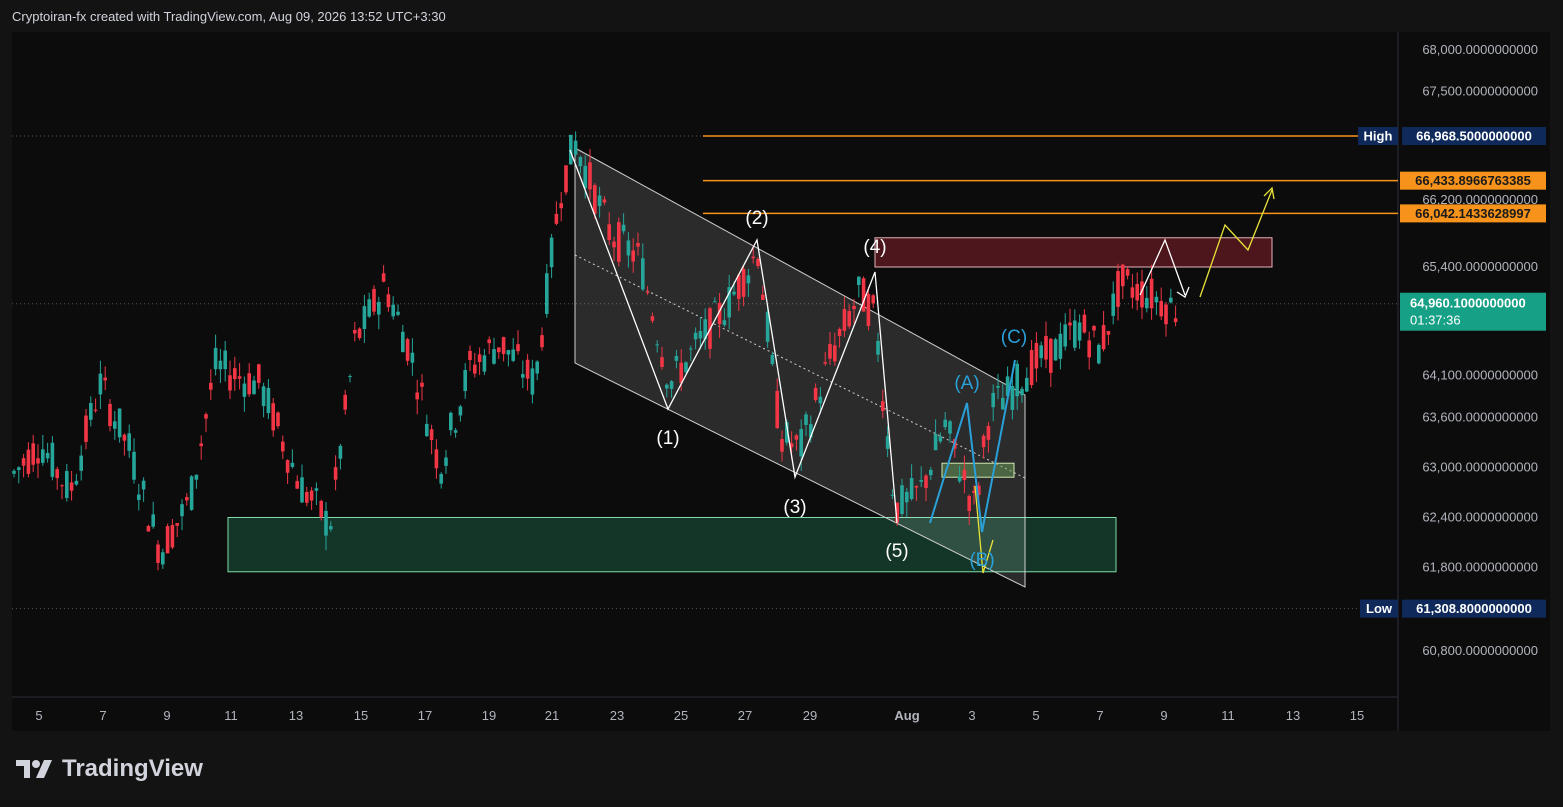 The image size is (1563, 807). What do you see at coordinates (1474, 136) in the screenshot?
I see `high-price-tag-label: 66,968.5000000000` at bounding box center [1474, 136].